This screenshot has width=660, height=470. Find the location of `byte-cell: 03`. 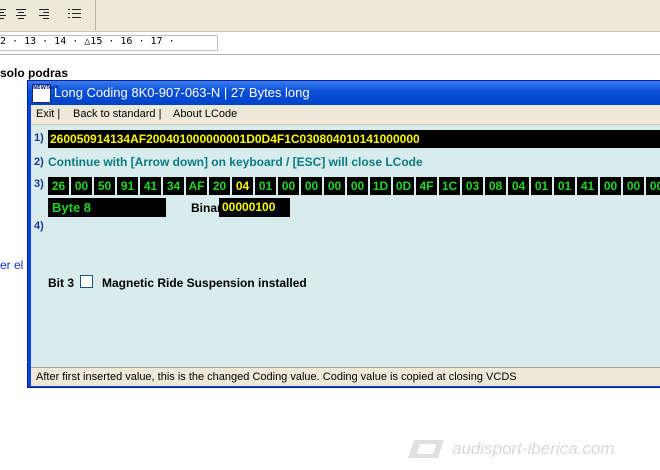

byte-cell: 03 is located at coordinates (472, 186).